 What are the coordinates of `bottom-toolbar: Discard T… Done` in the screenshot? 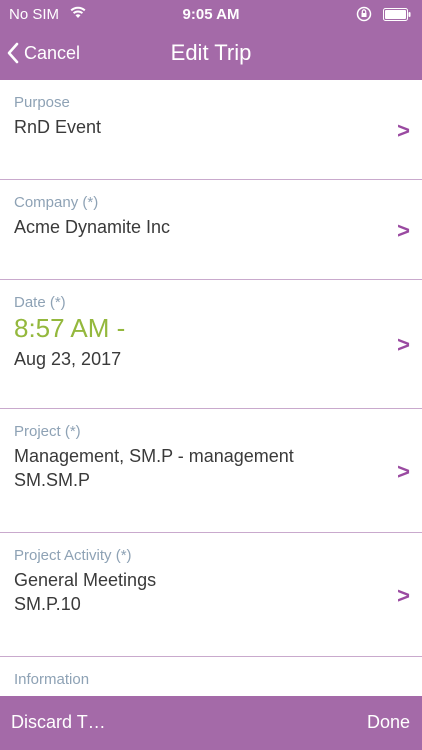 It's located at (211, 723).